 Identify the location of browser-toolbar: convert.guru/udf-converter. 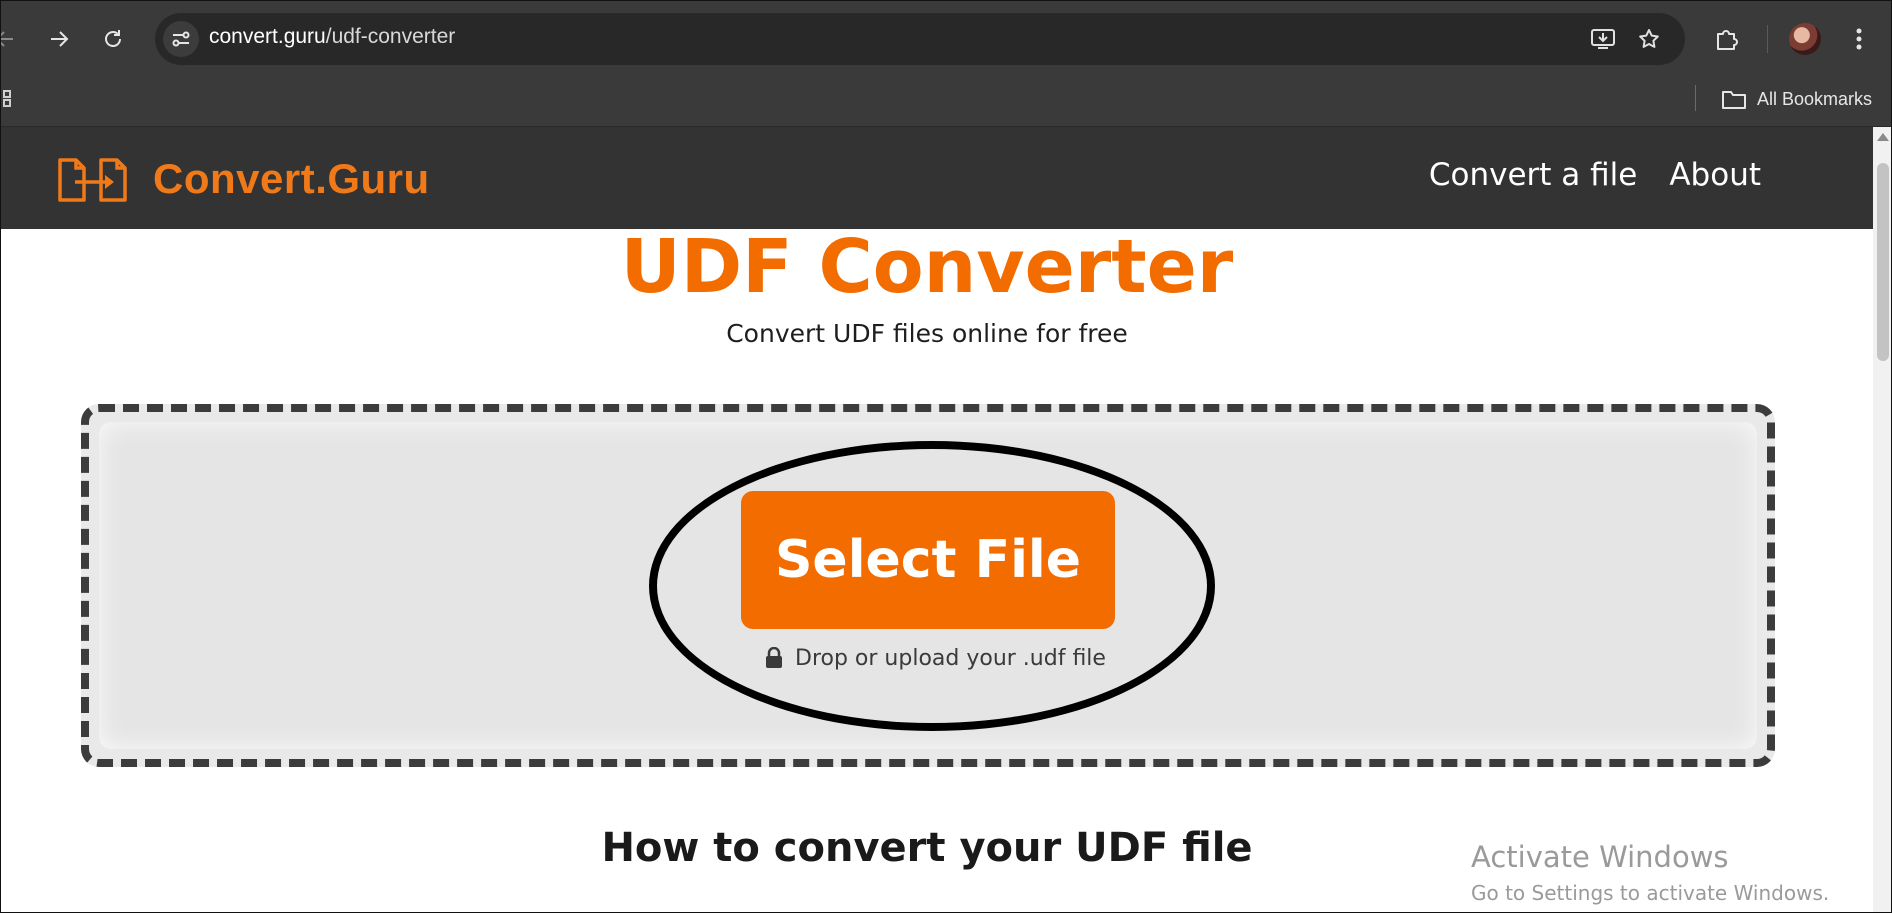
(946, 39).